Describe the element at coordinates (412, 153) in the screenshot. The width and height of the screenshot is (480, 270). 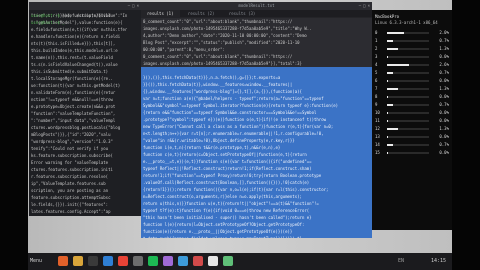
I see `cpu-row: 15 0.0%` at that location.